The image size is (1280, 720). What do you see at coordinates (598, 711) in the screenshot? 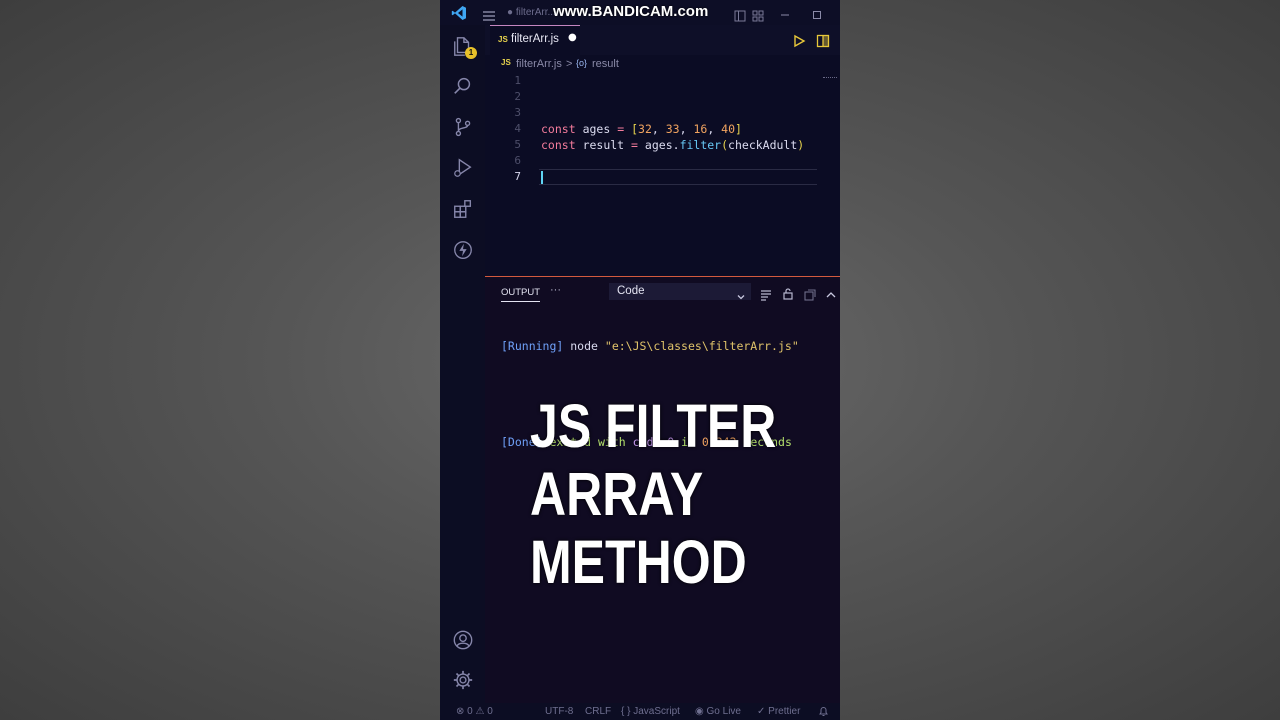
I see `eol-status: CRLF` at bounding box center [598, 711].